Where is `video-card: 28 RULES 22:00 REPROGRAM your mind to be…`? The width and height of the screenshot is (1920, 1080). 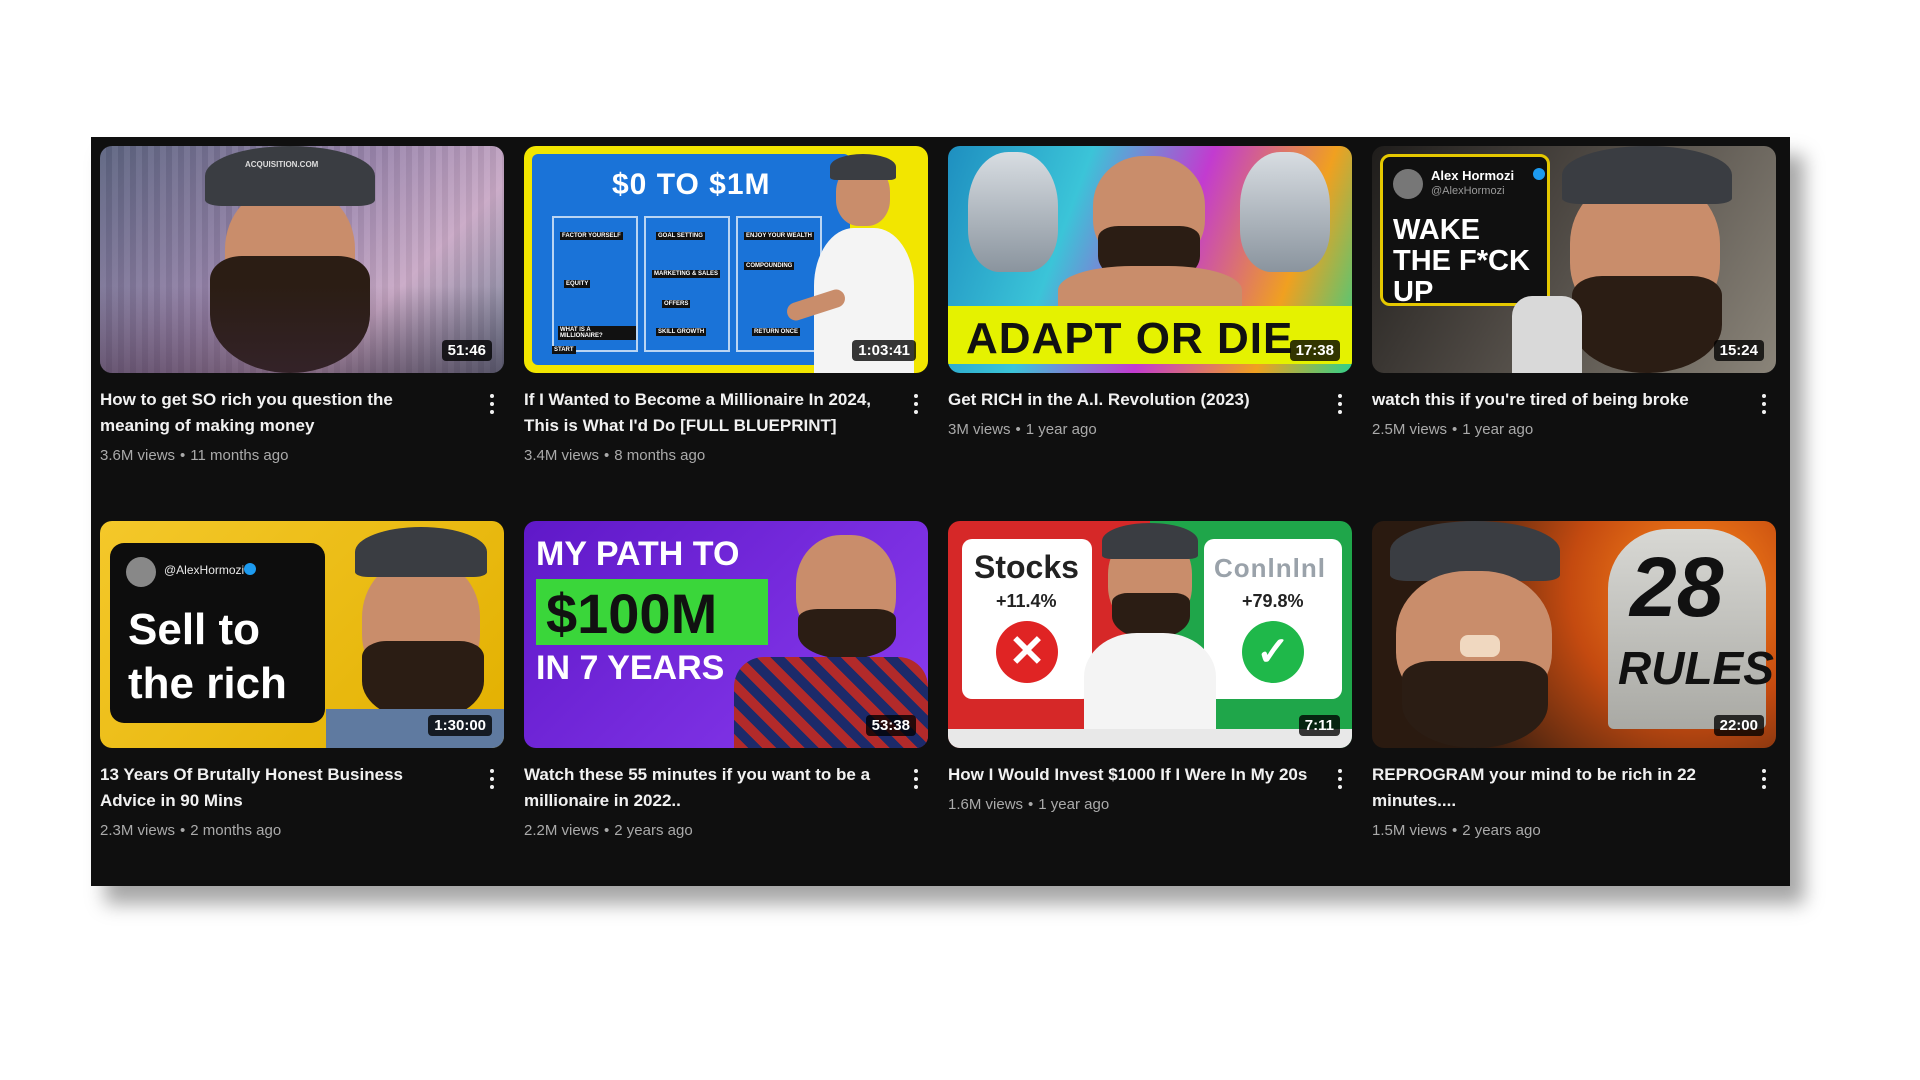
video-card: 28 RULES 22:00 REPROGRAM your mind to be… is located at coordinates (1574, 708).